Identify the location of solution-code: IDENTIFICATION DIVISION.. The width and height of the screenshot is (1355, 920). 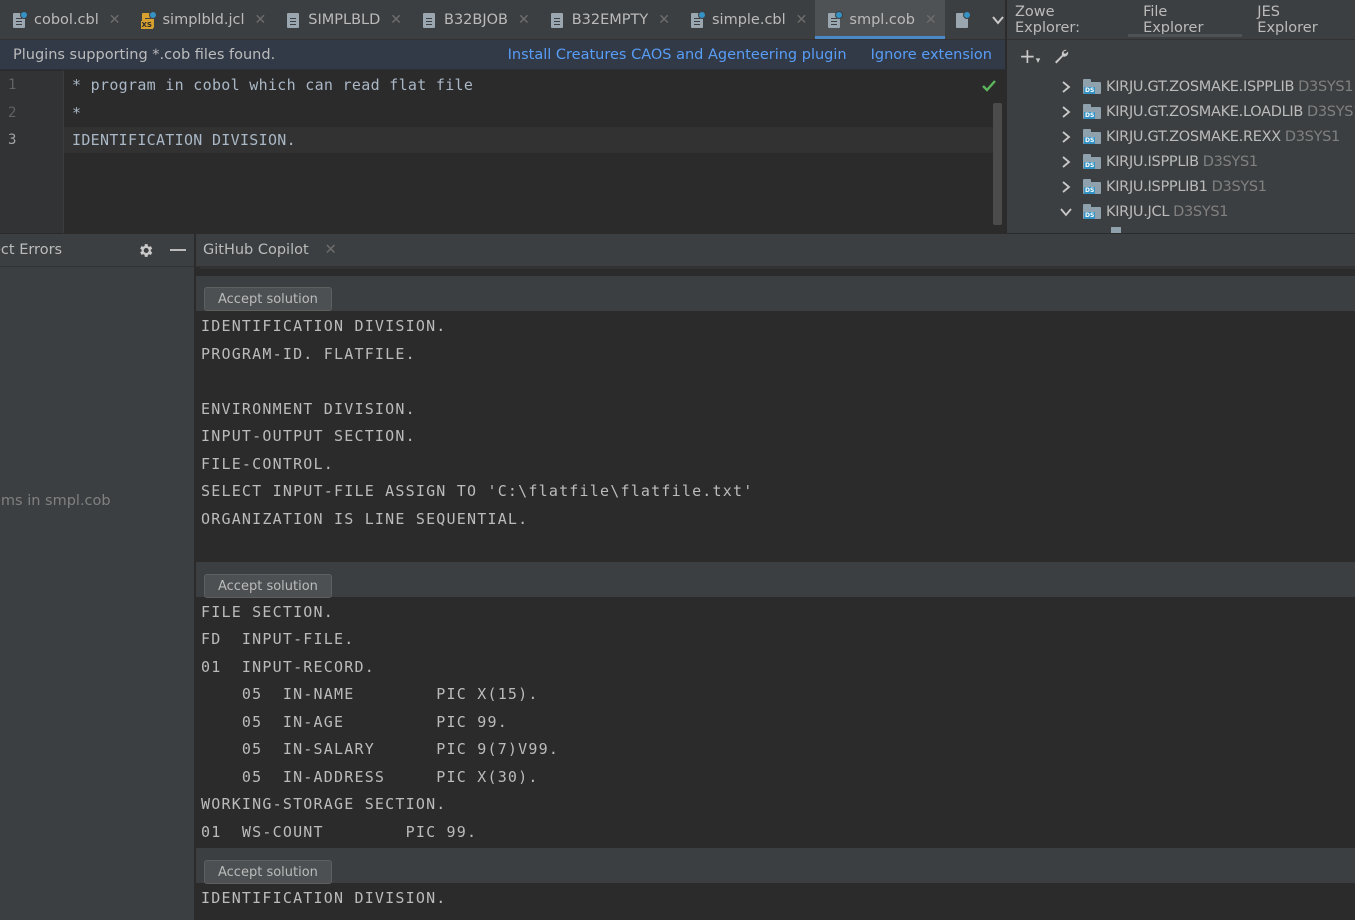
(777, 902).